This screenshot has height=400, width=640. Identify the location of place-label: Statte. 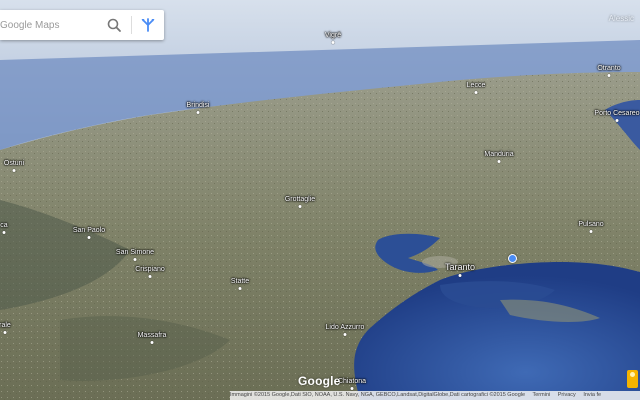
(240, 281).